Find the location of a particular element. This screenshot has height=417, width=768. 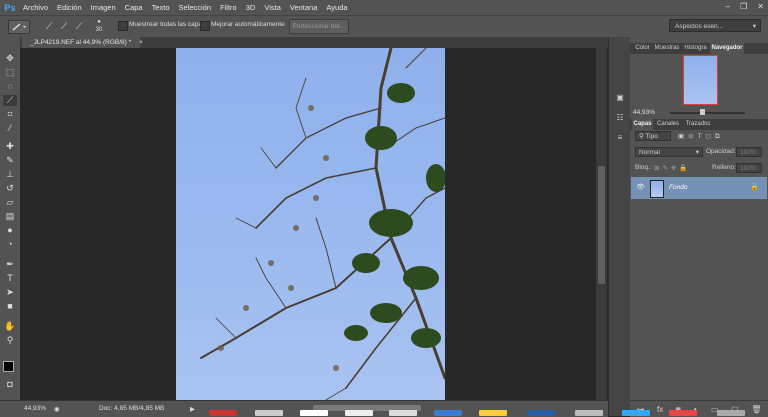

menu-archivo: Archivo is located at coordinates (35, 7).